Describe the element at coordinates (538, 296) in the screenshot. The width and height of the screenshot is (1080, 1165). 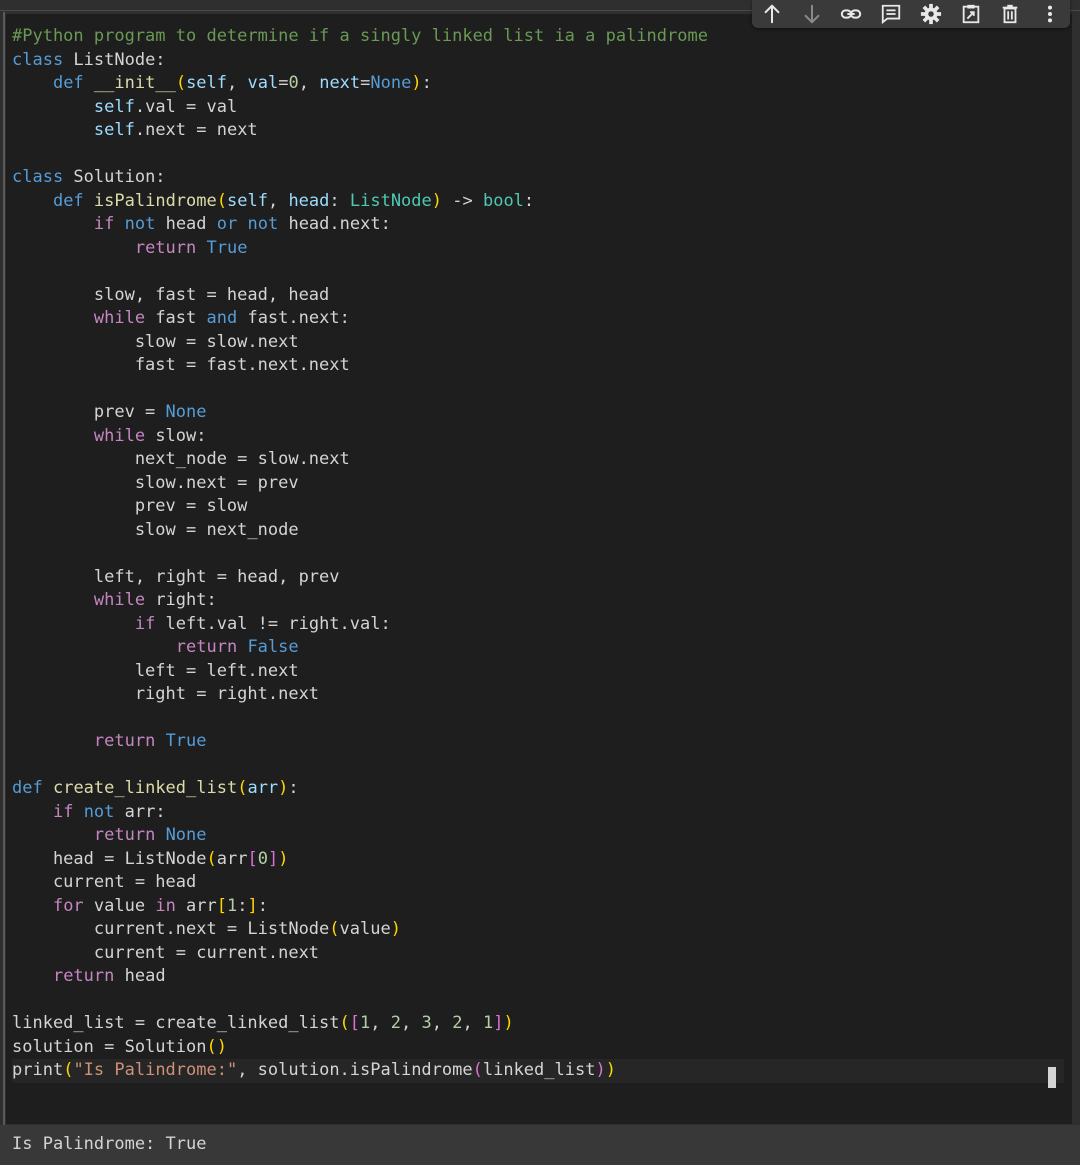
I see `code-line: slow, fast = head, head` at that location.